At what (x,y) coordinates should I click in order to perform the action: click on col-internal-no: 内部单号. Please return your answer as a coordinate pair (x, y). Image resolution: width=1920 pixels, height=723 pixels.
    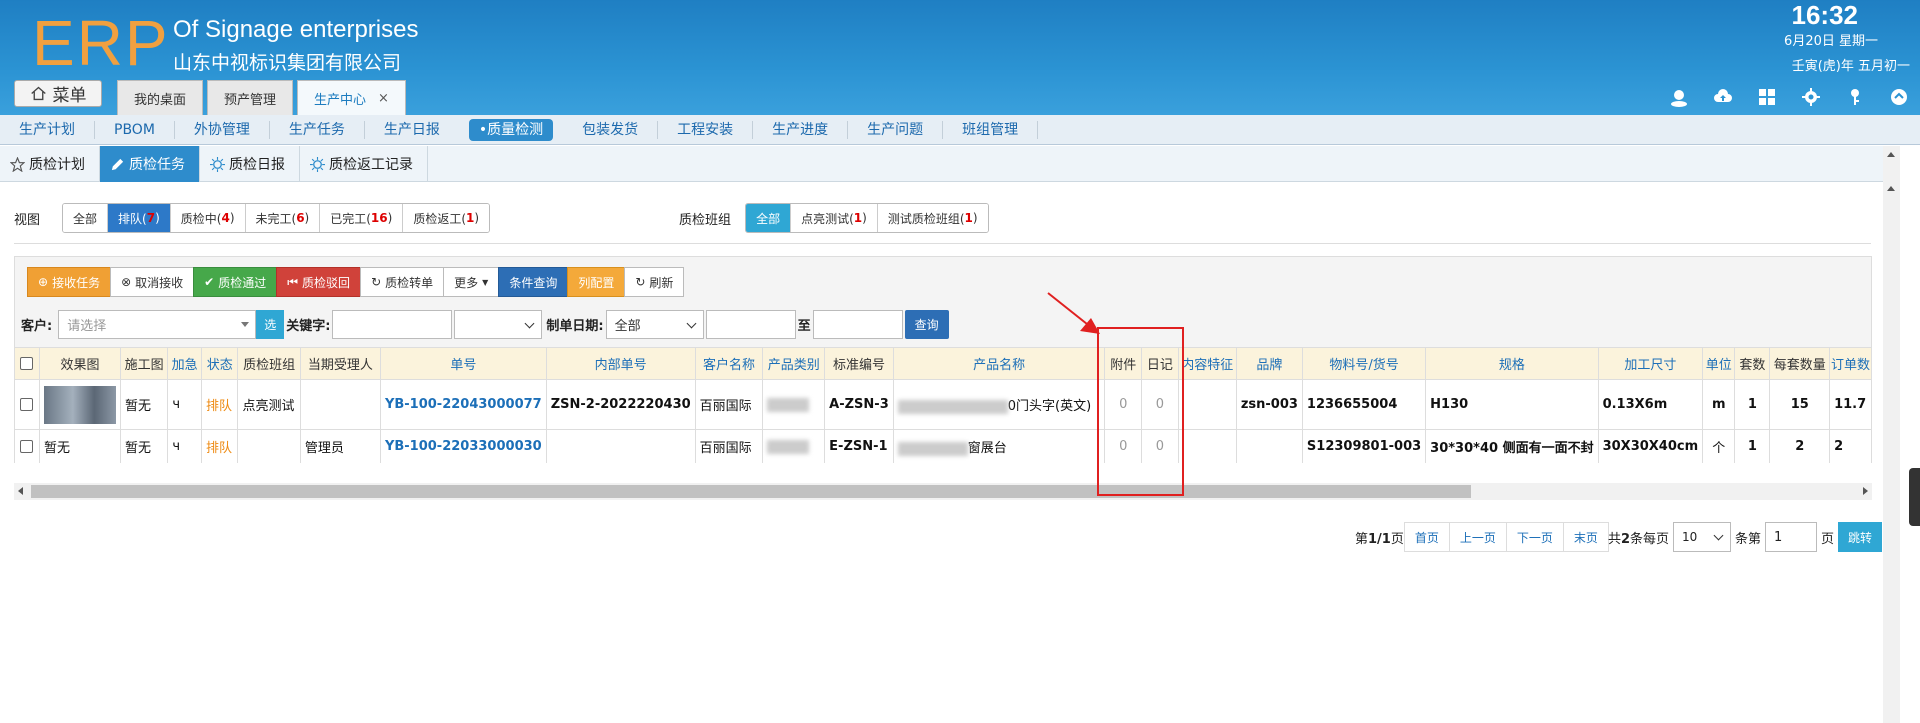
    Looking at the image, I should click on (620, 363).